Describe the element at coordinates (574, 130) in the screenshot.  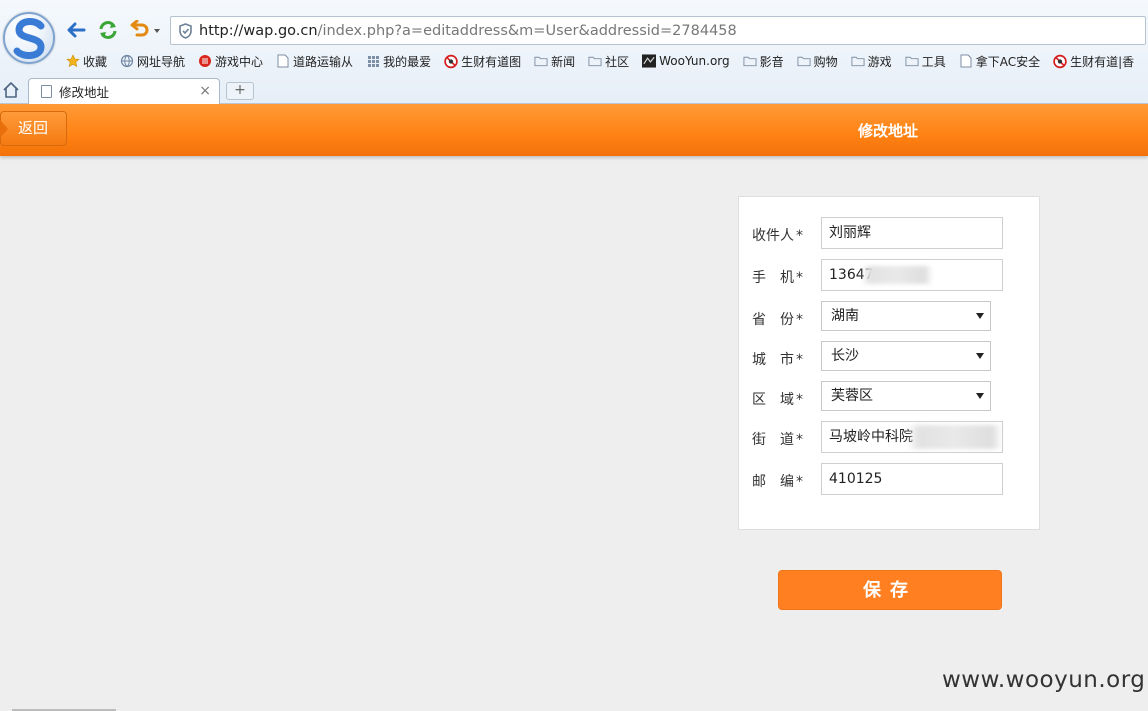
I see `page-header: 返回 修改地址` at that location.